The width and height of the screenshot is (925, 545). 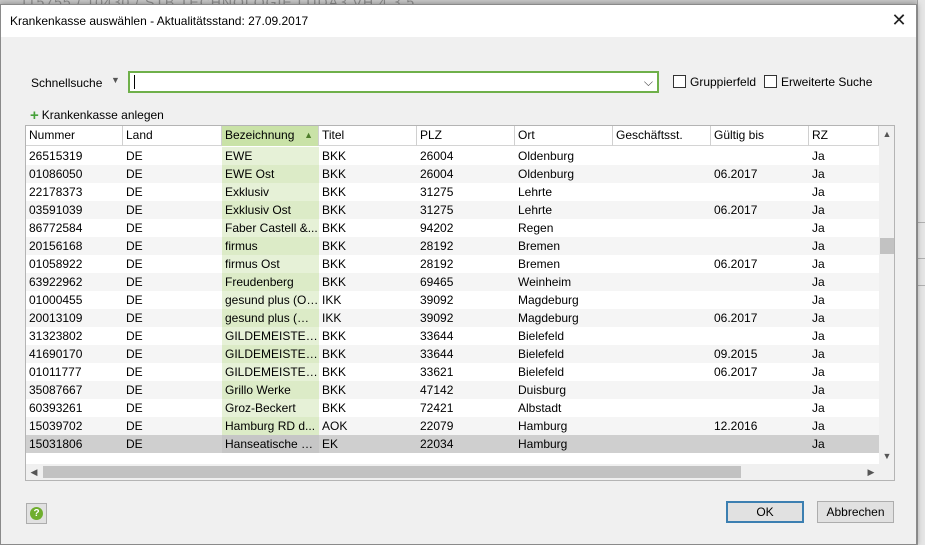 I want to click on extended-search-label: Erweiterte Suche, so click(x=827, y=82).